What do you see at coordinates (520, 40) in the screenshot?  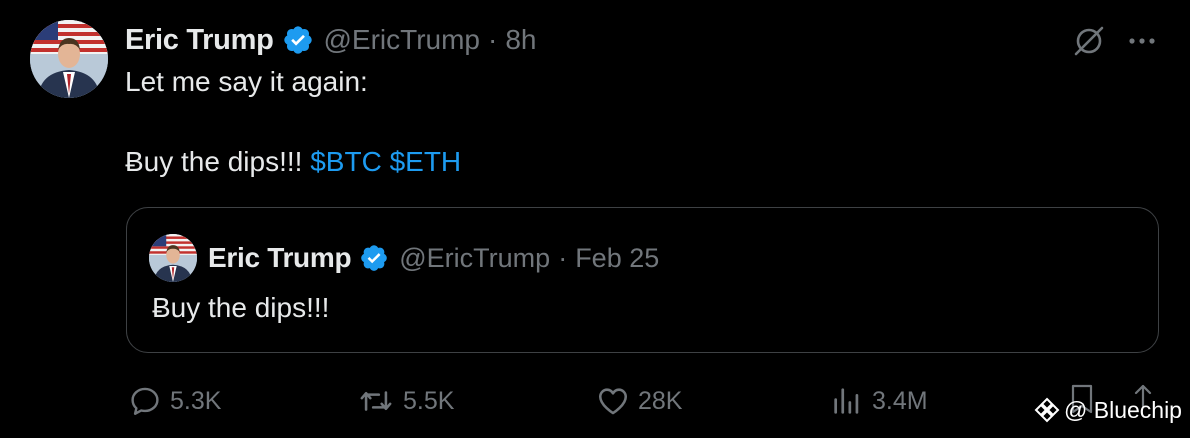 I see `tweet-time: 8h` at bounding box center [520, 40].